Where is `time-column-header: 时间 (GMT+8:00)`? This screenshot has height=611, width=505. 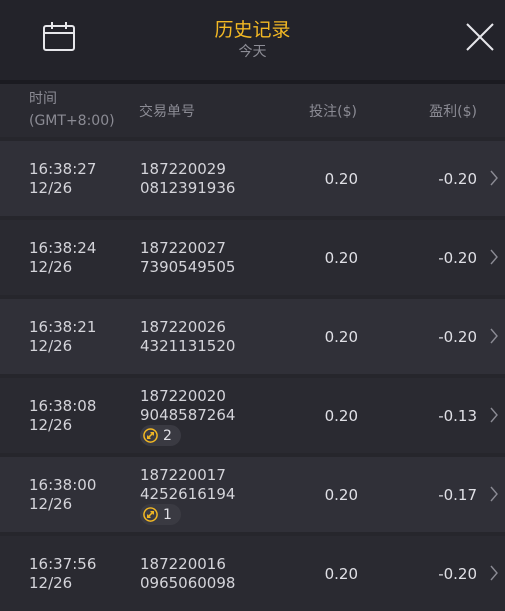 time-column-header: 时间 (GMT+8:00) is located at coordinates (72, 110).